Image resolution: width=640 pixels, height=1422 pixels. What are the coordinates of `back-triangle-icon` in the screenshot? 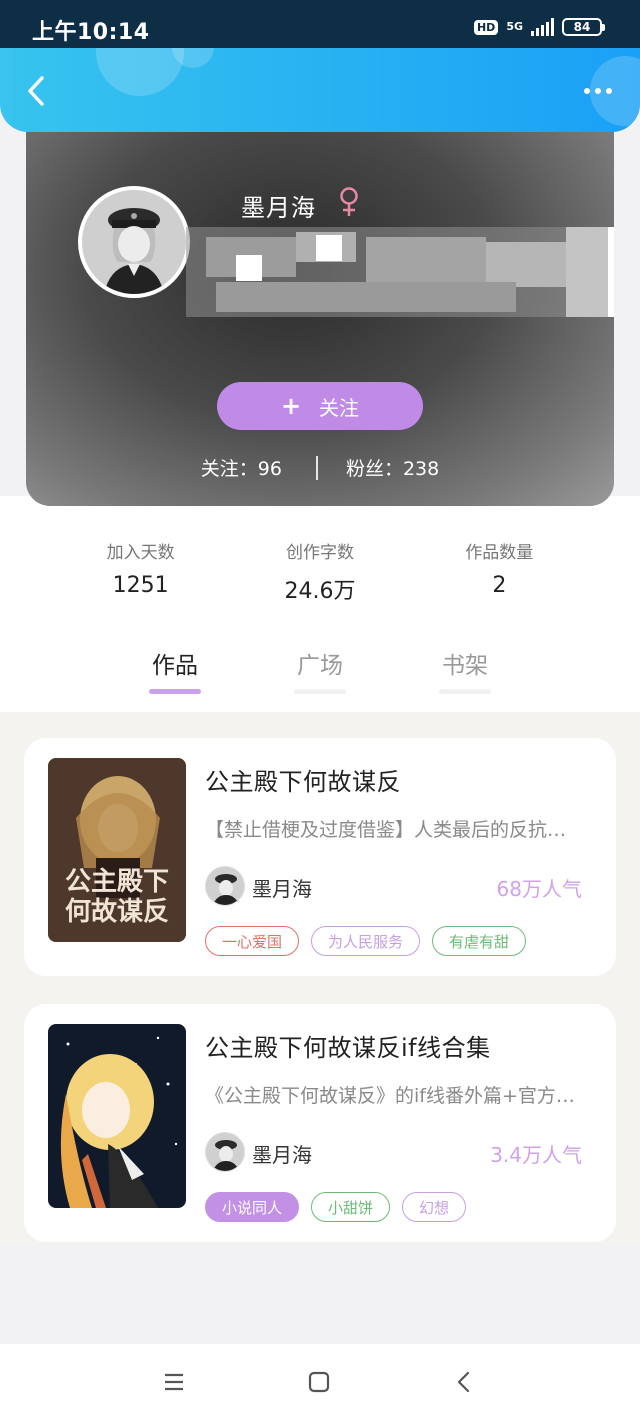 It's located at (464, 1382).